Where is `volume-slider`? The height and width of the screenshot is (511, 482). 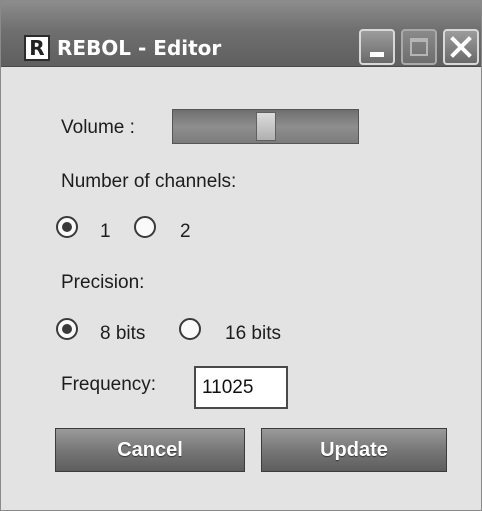 volume-slider is located at coordinates (265, 126).